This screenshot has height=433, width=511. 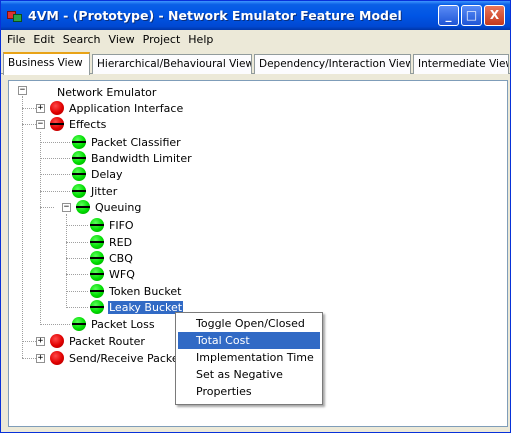 What do you see at coordinates (249, 374) in the screenshot?
I see `menu-item-set-as-negative: Set as Negative` at bounding box center [249, 374].